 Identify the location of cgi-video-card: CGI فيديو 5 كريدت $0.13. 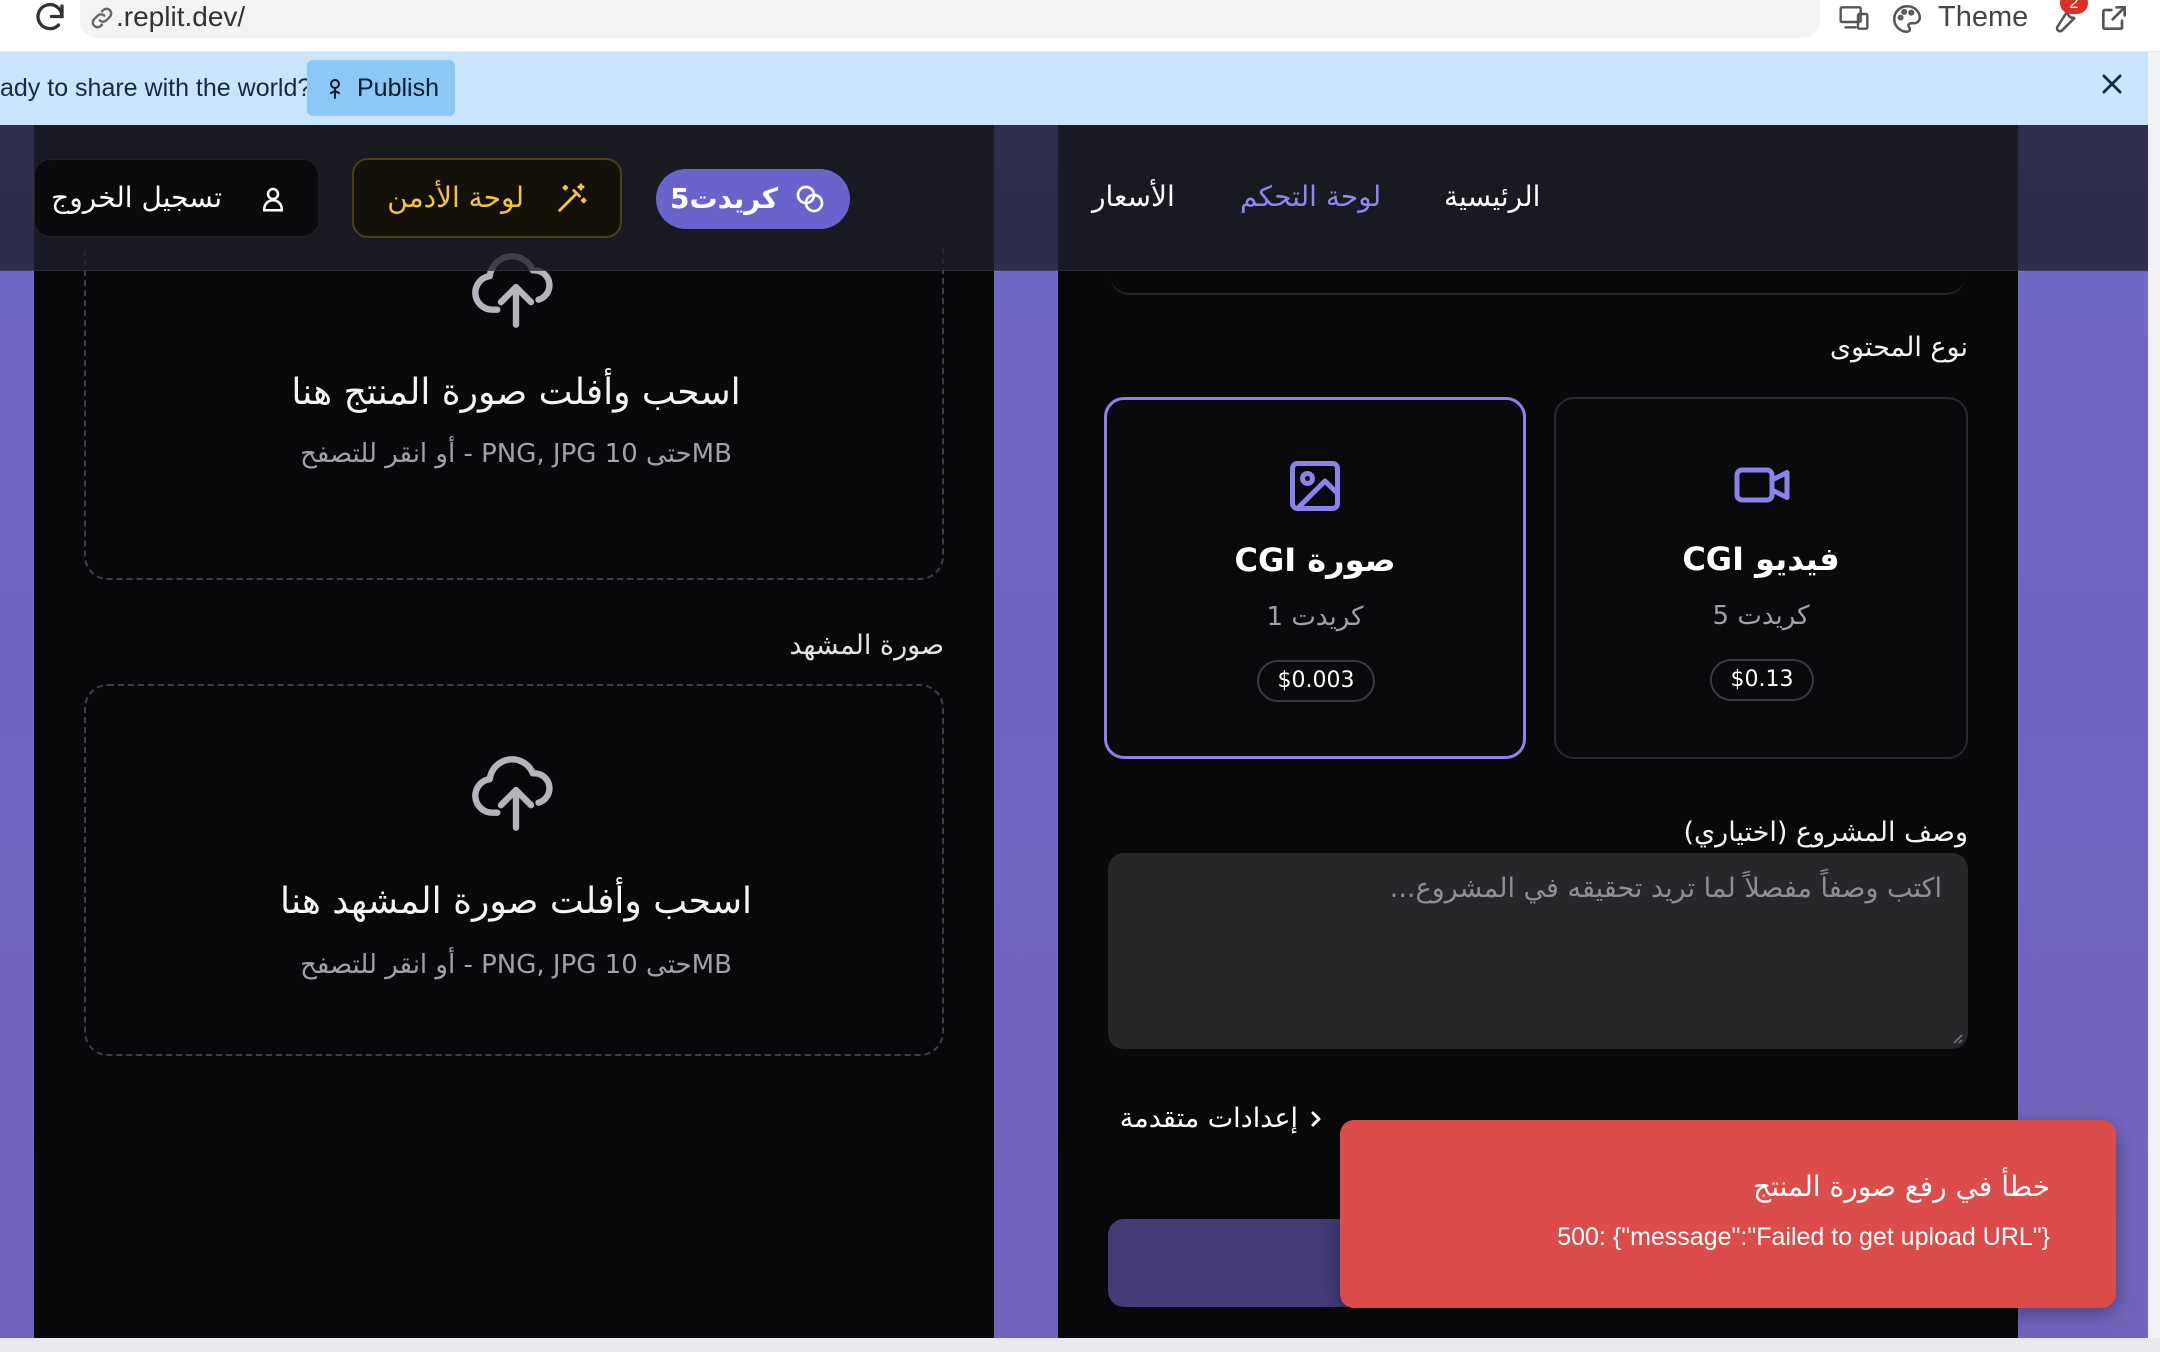
(1761, 578).